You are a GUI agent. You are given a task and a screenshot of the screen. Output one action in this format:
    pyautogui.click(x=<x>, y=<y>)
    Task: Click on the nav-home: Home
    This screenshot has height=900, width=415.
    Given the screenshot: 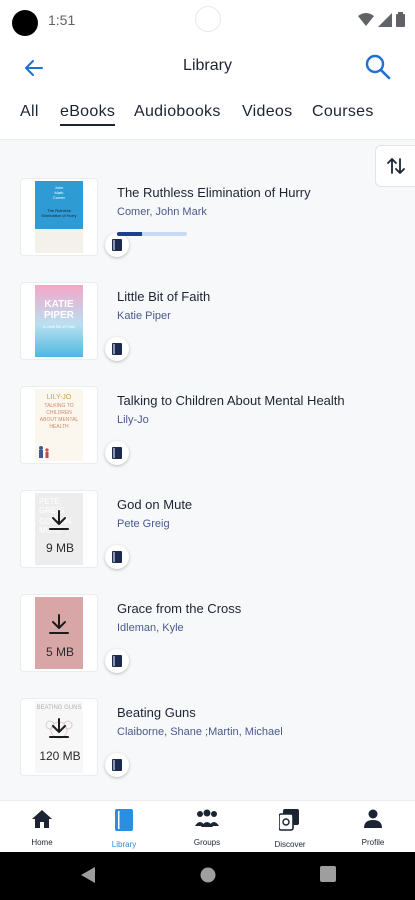 What is the action you would take?
    pyautogui.click(x=42, y=828)
    